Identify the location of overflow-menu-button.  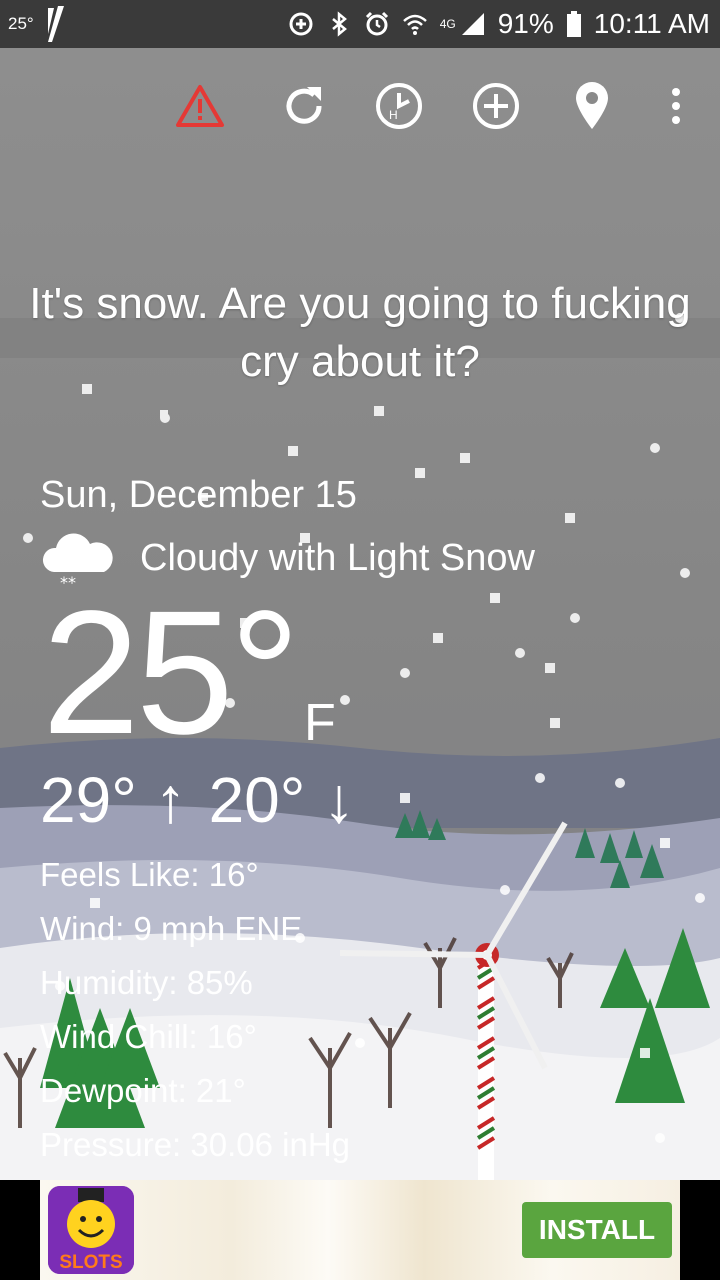
(676, 106).